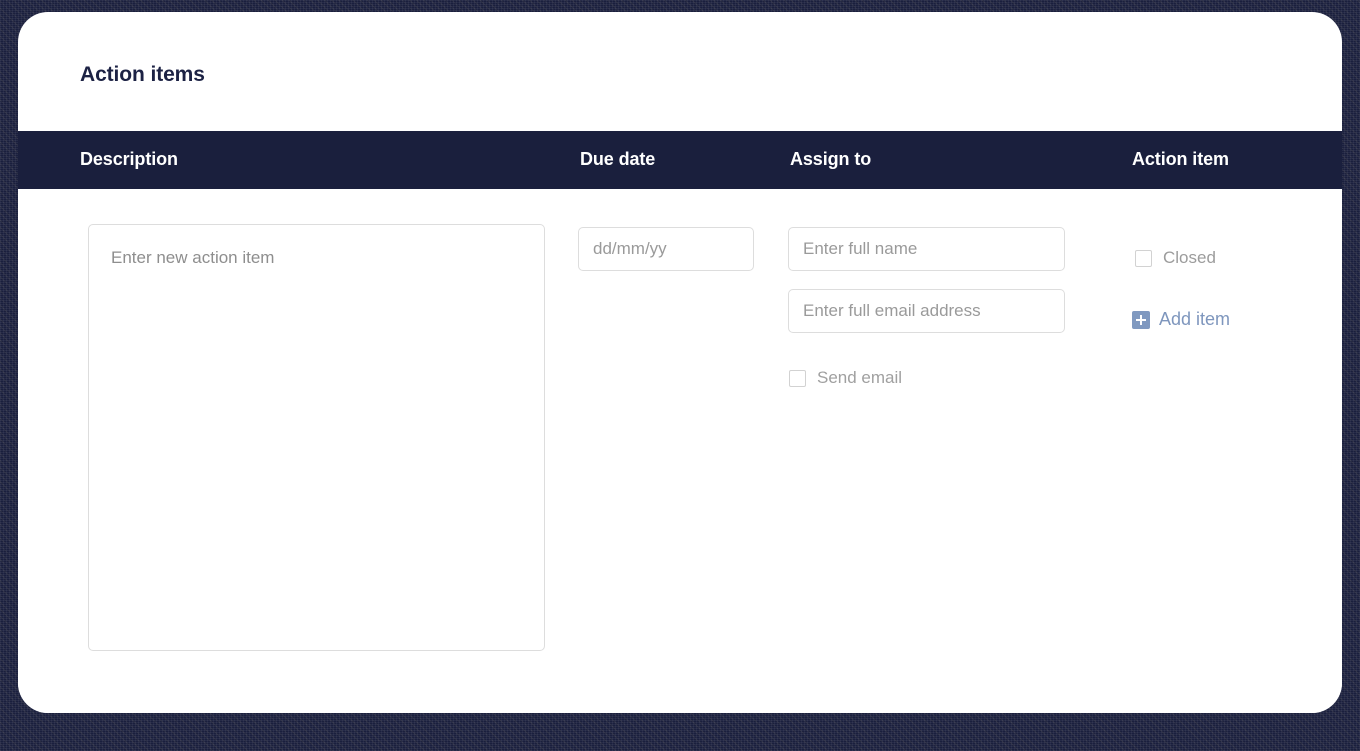  What do you see at coordinates (926, 311) in the screenshot?
I see `assignee-email-input` at bounding box center [926, 311].